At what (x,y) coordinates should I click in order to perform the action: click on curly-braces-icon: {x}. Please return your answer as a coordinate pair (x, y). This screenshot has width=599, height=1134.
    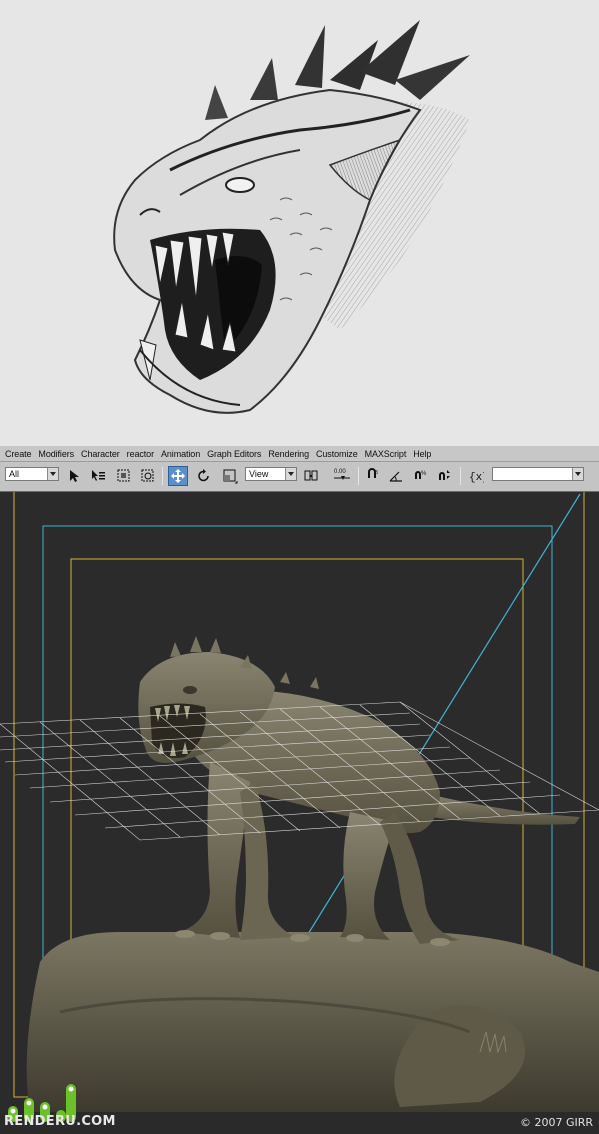
    Looking at the image, I should click on (476, 478).